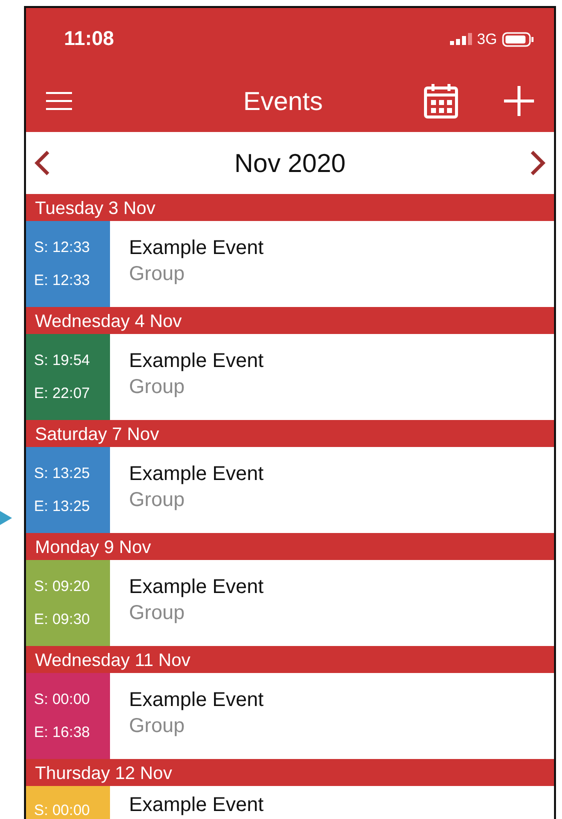 Image resolution: width=562 pixels, height=819 pixels. Describe the element at coordinates (62, 393) in the screenshot. I see `end-time: E: 22:07` at that location.